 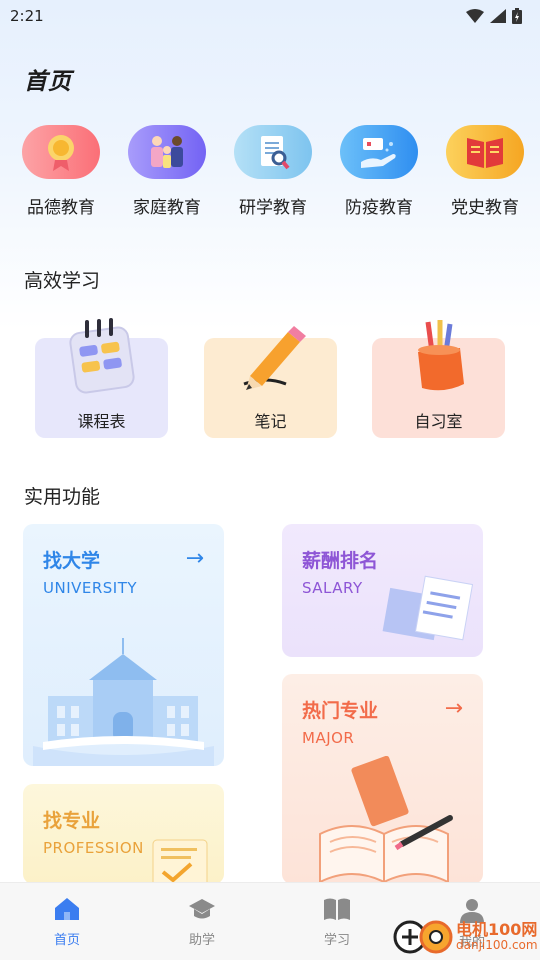 I want to click on category-family-education: 家庭教育, so click(x=167, y=171).